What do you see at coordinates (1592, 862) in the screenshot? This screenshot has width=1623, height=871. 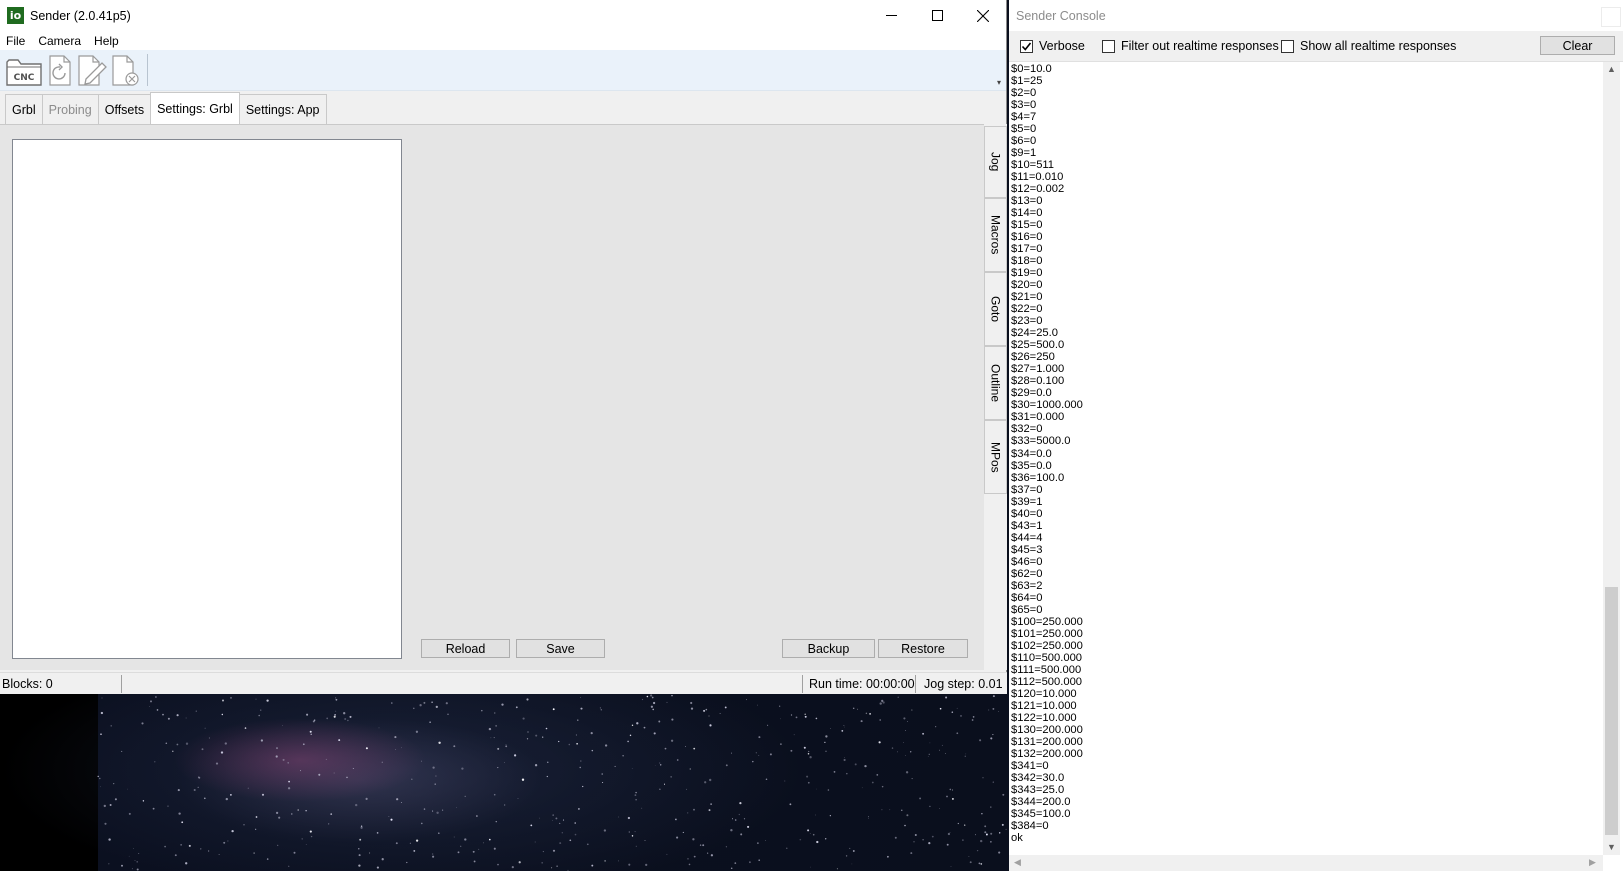 I see `scroll-right-icon: ▶` at bounding box center [1592, 862].